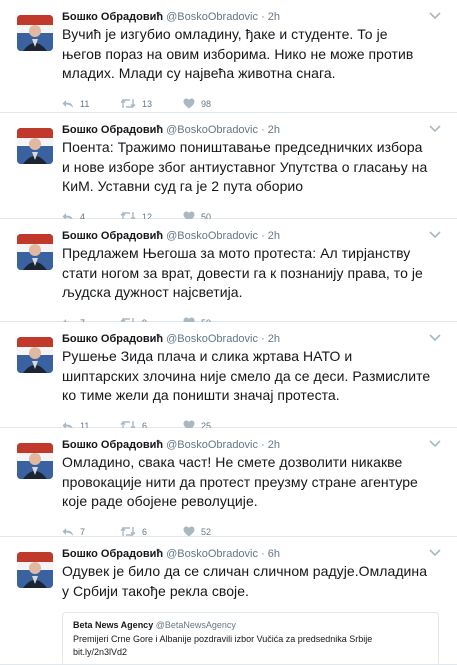  I want to click on like-button: 52, so click(213, 531).